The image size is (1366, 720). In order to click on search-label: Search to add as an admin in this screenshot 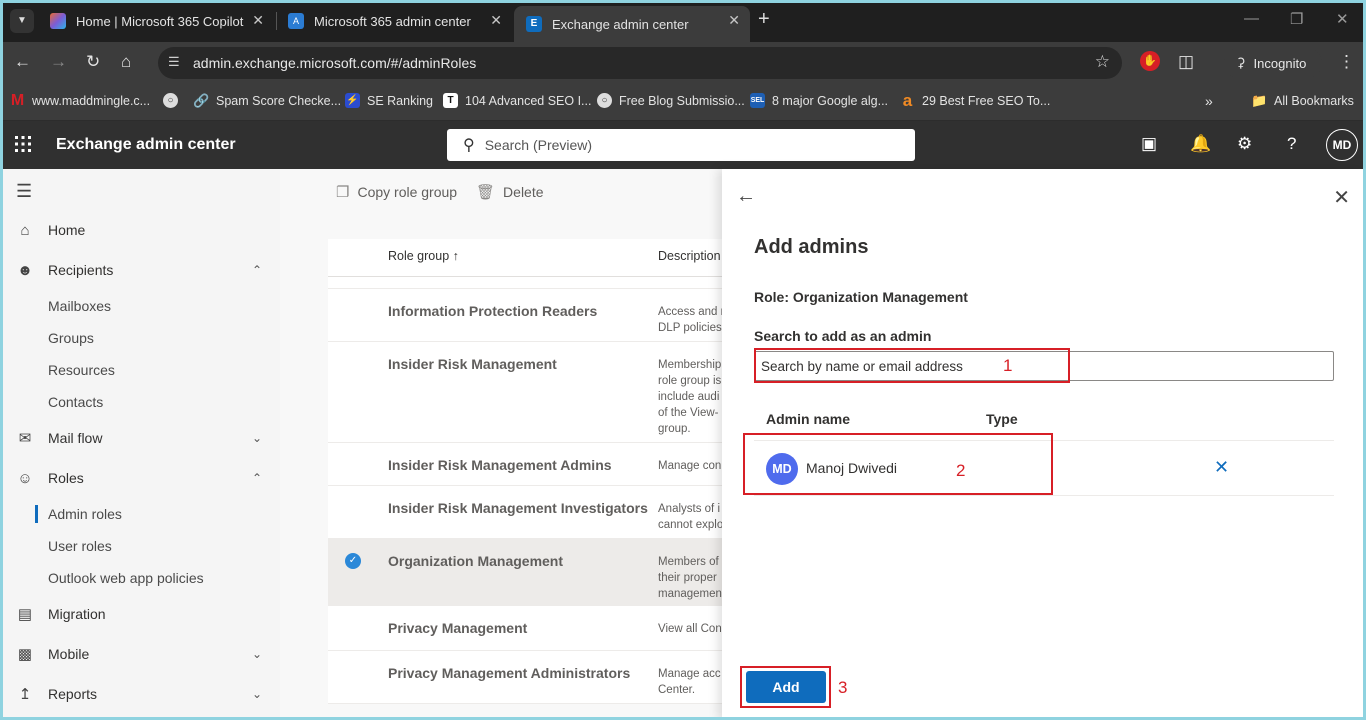, I will do `click(843, 336)`.